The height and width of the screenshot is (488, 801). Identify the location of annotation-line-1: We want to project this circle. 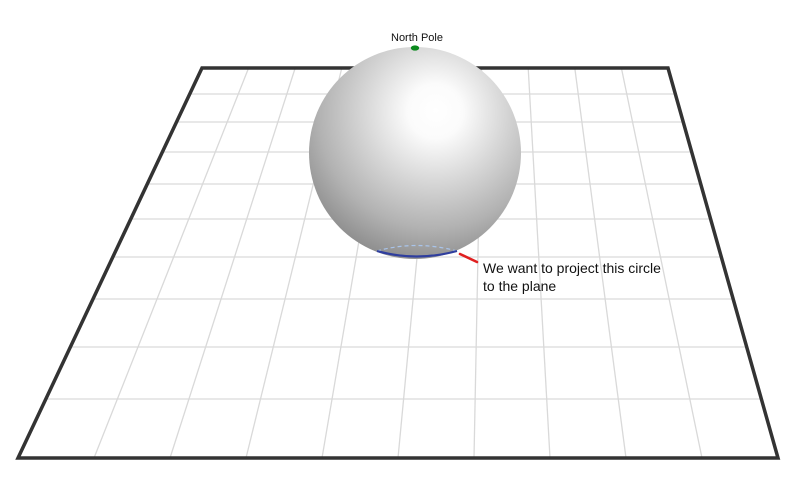
(572, 268).